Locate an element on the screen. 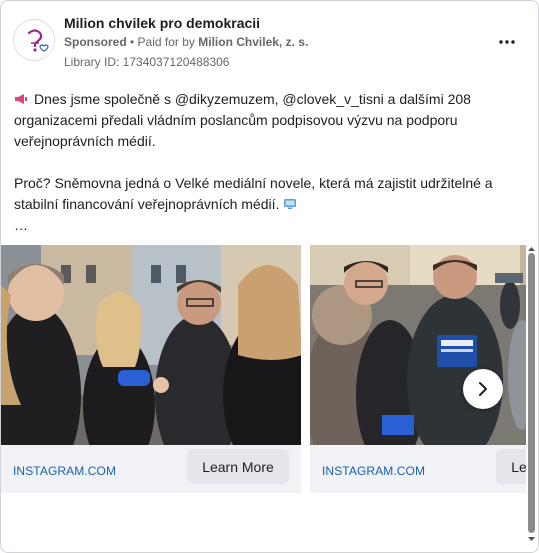 This screenshot has width=539, height=553. milion-chvilek-logo-icon is located at coordinates (35, 41).